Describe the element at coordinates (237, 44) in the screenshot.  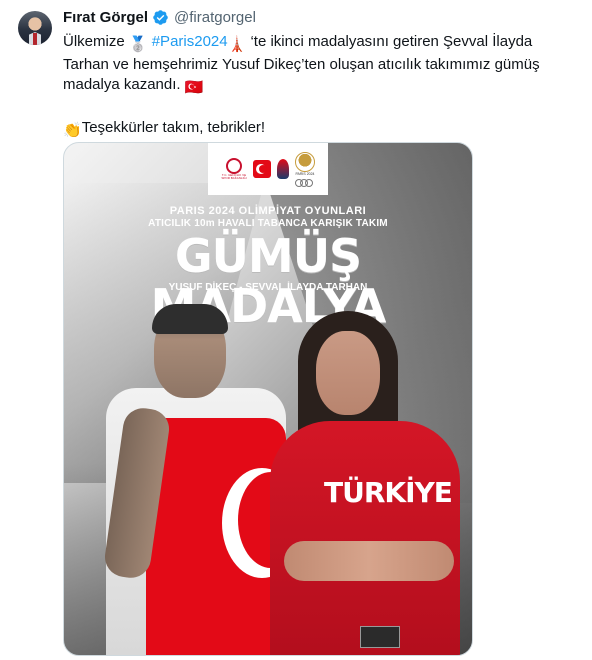
I see `eiffel-tower-icon: 🗼` at that location.